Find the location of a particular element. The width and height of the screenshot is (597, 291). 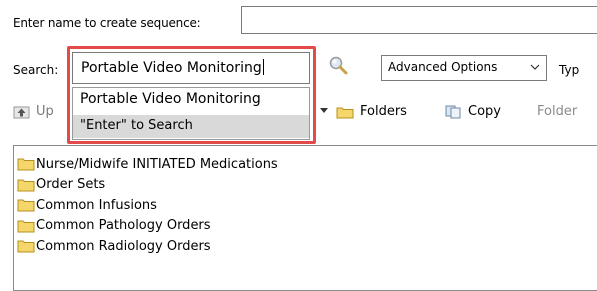

chevron-down-icon is located at coordinates (535, 67).